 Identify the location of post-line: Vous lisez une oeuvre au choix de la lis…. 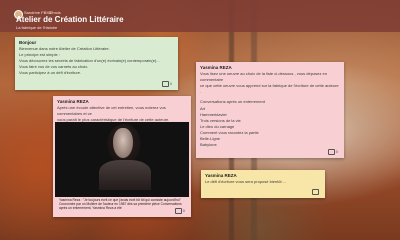
(263, 77).